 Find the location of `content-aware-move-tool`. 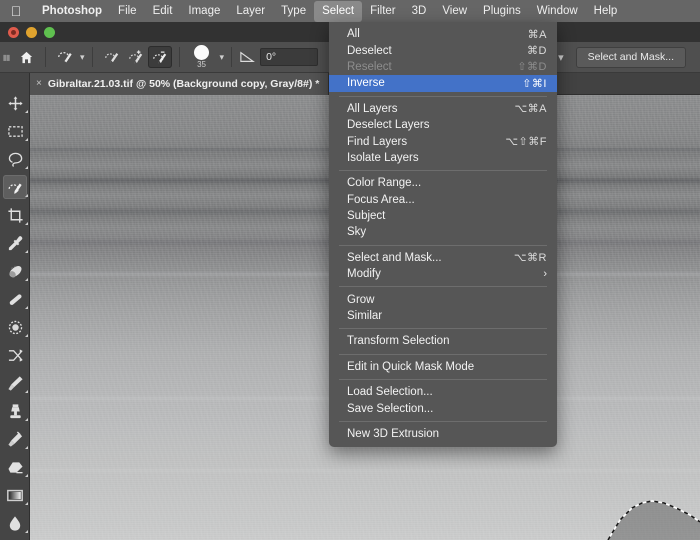

content-aware-move-tool is located at coordinates (15, 327).